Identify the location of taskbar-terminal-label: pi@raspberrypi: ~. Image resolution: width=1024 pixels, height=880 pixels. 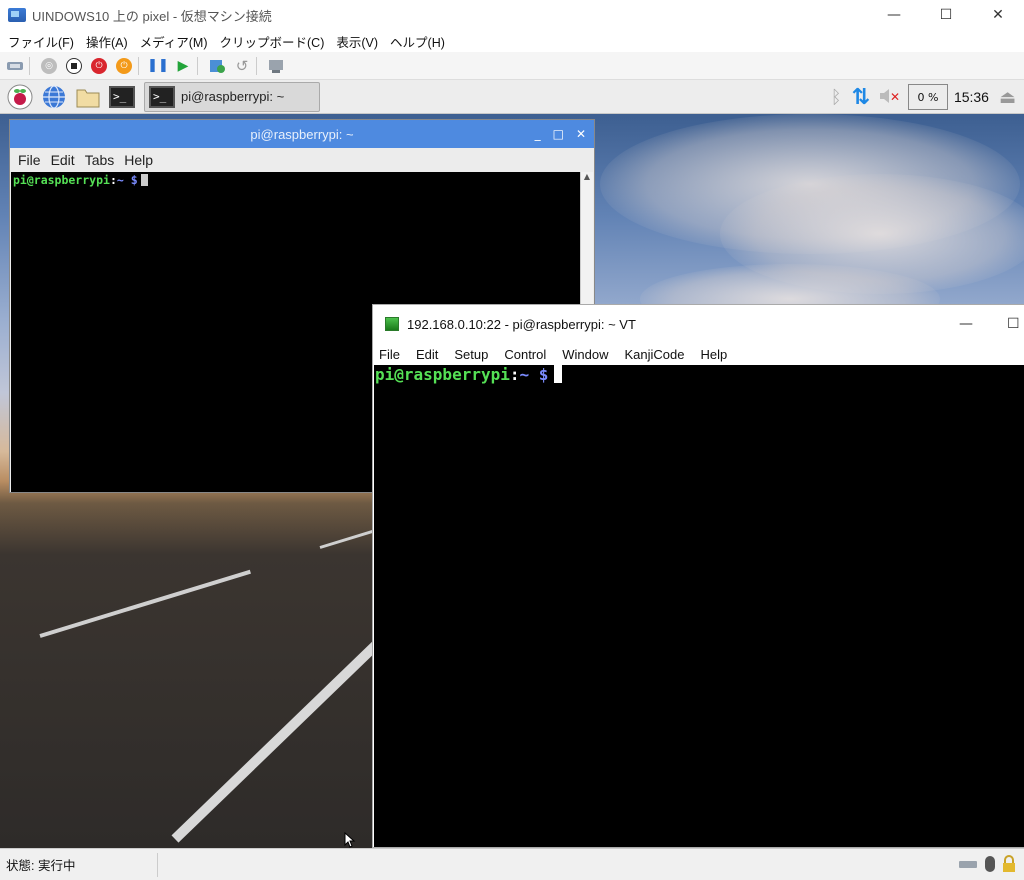
(233, 96).